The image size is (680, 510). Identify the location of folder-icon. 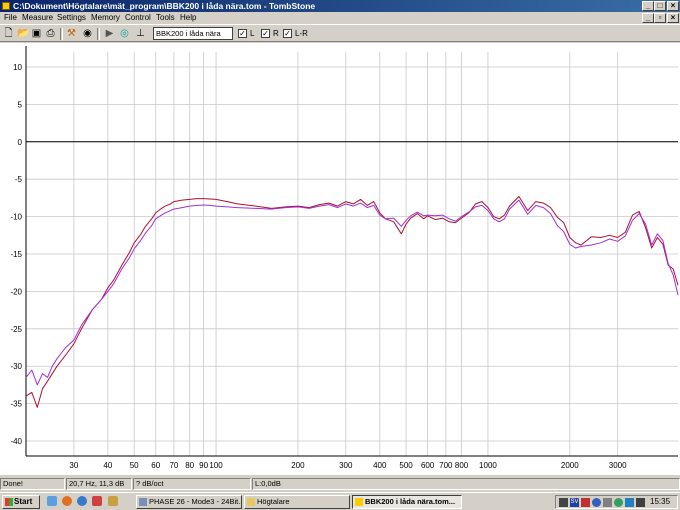
(251, 502).